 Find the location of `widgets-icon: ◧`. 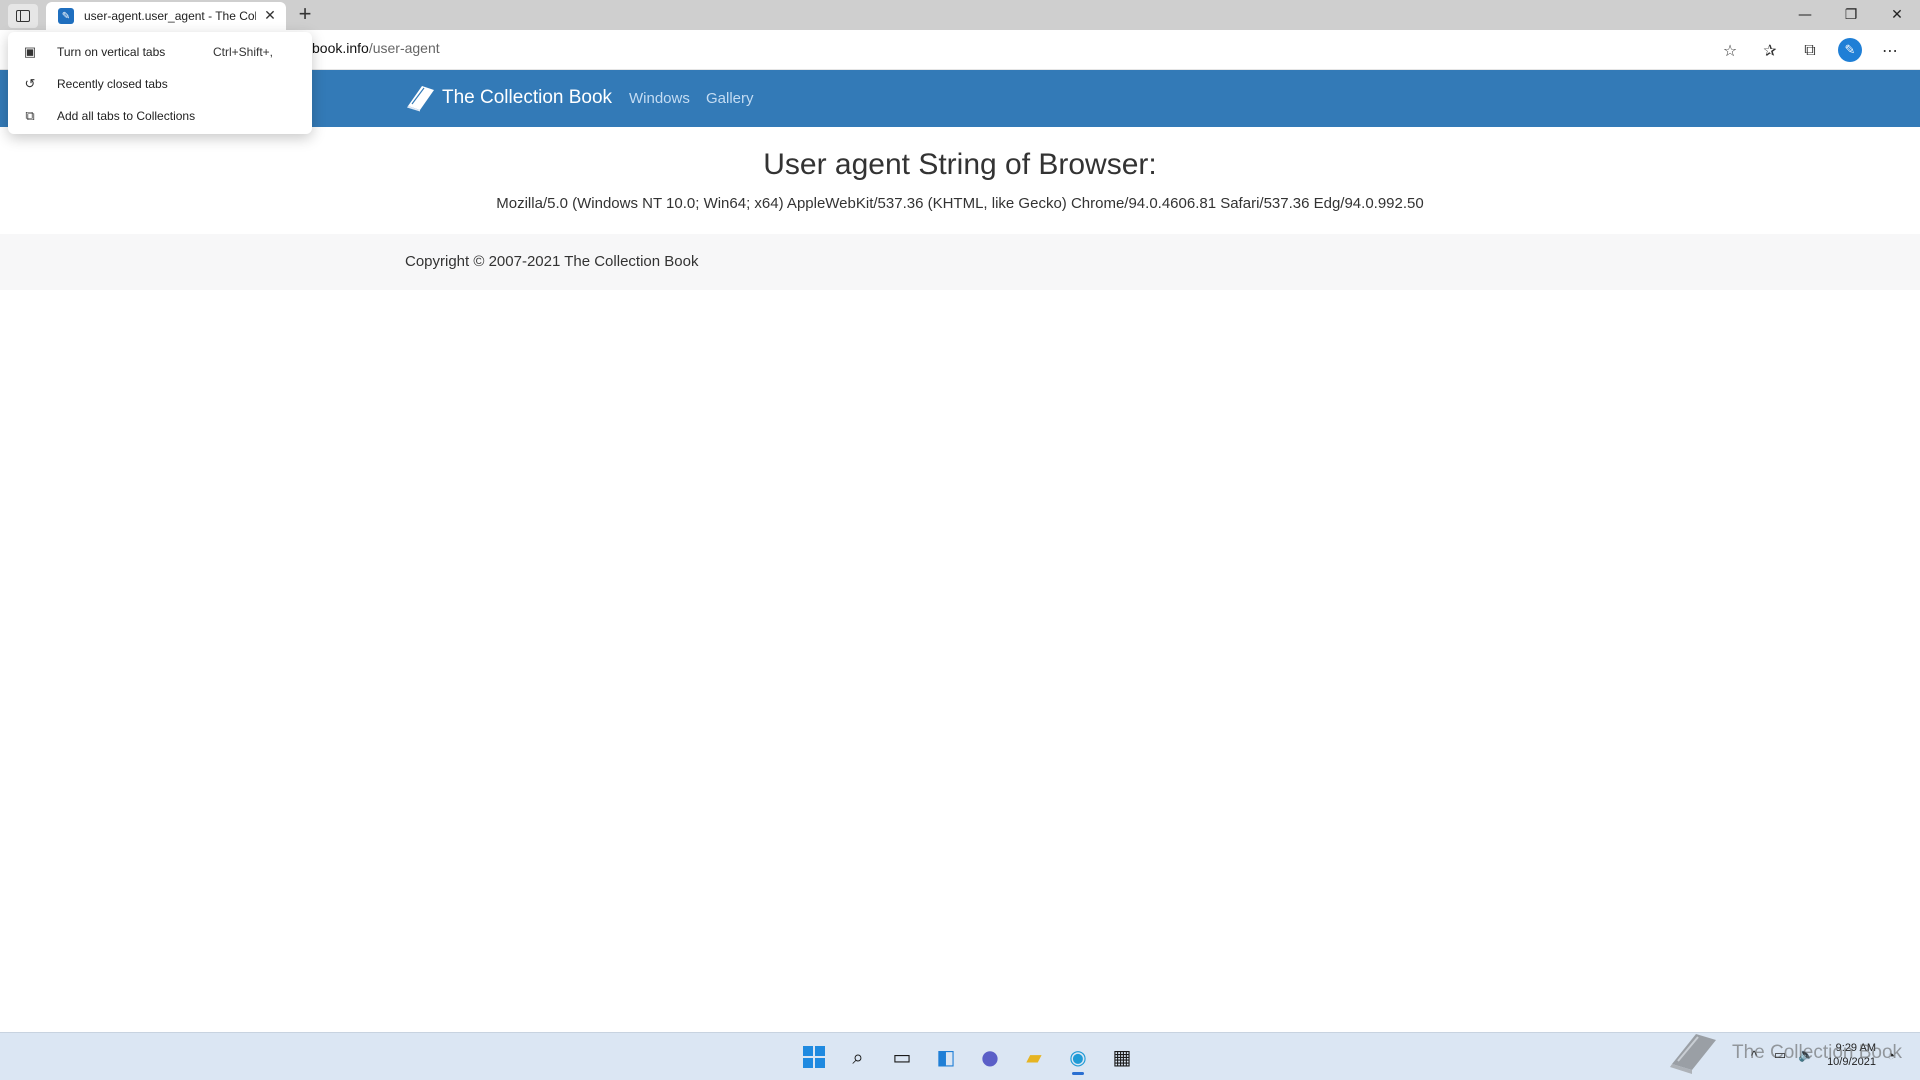

widgets-icon: ◧ is located at coordinates (946, 1057).